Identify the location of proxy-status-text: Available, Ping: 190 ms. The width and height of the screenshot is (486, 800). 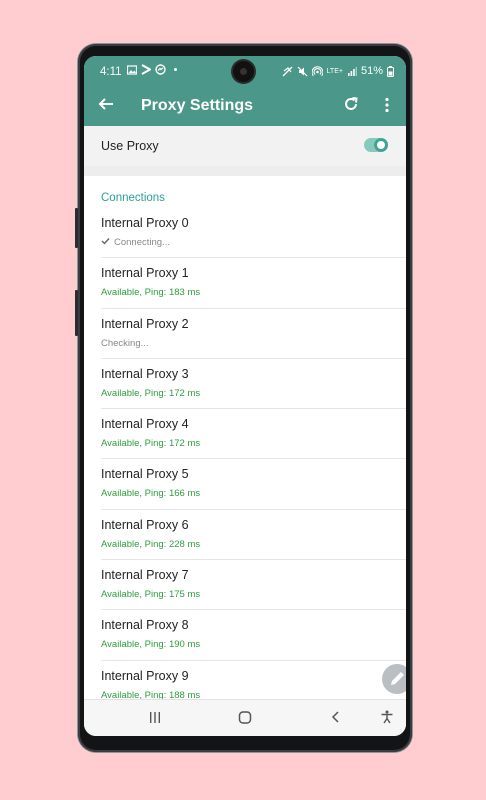
(151, 645).